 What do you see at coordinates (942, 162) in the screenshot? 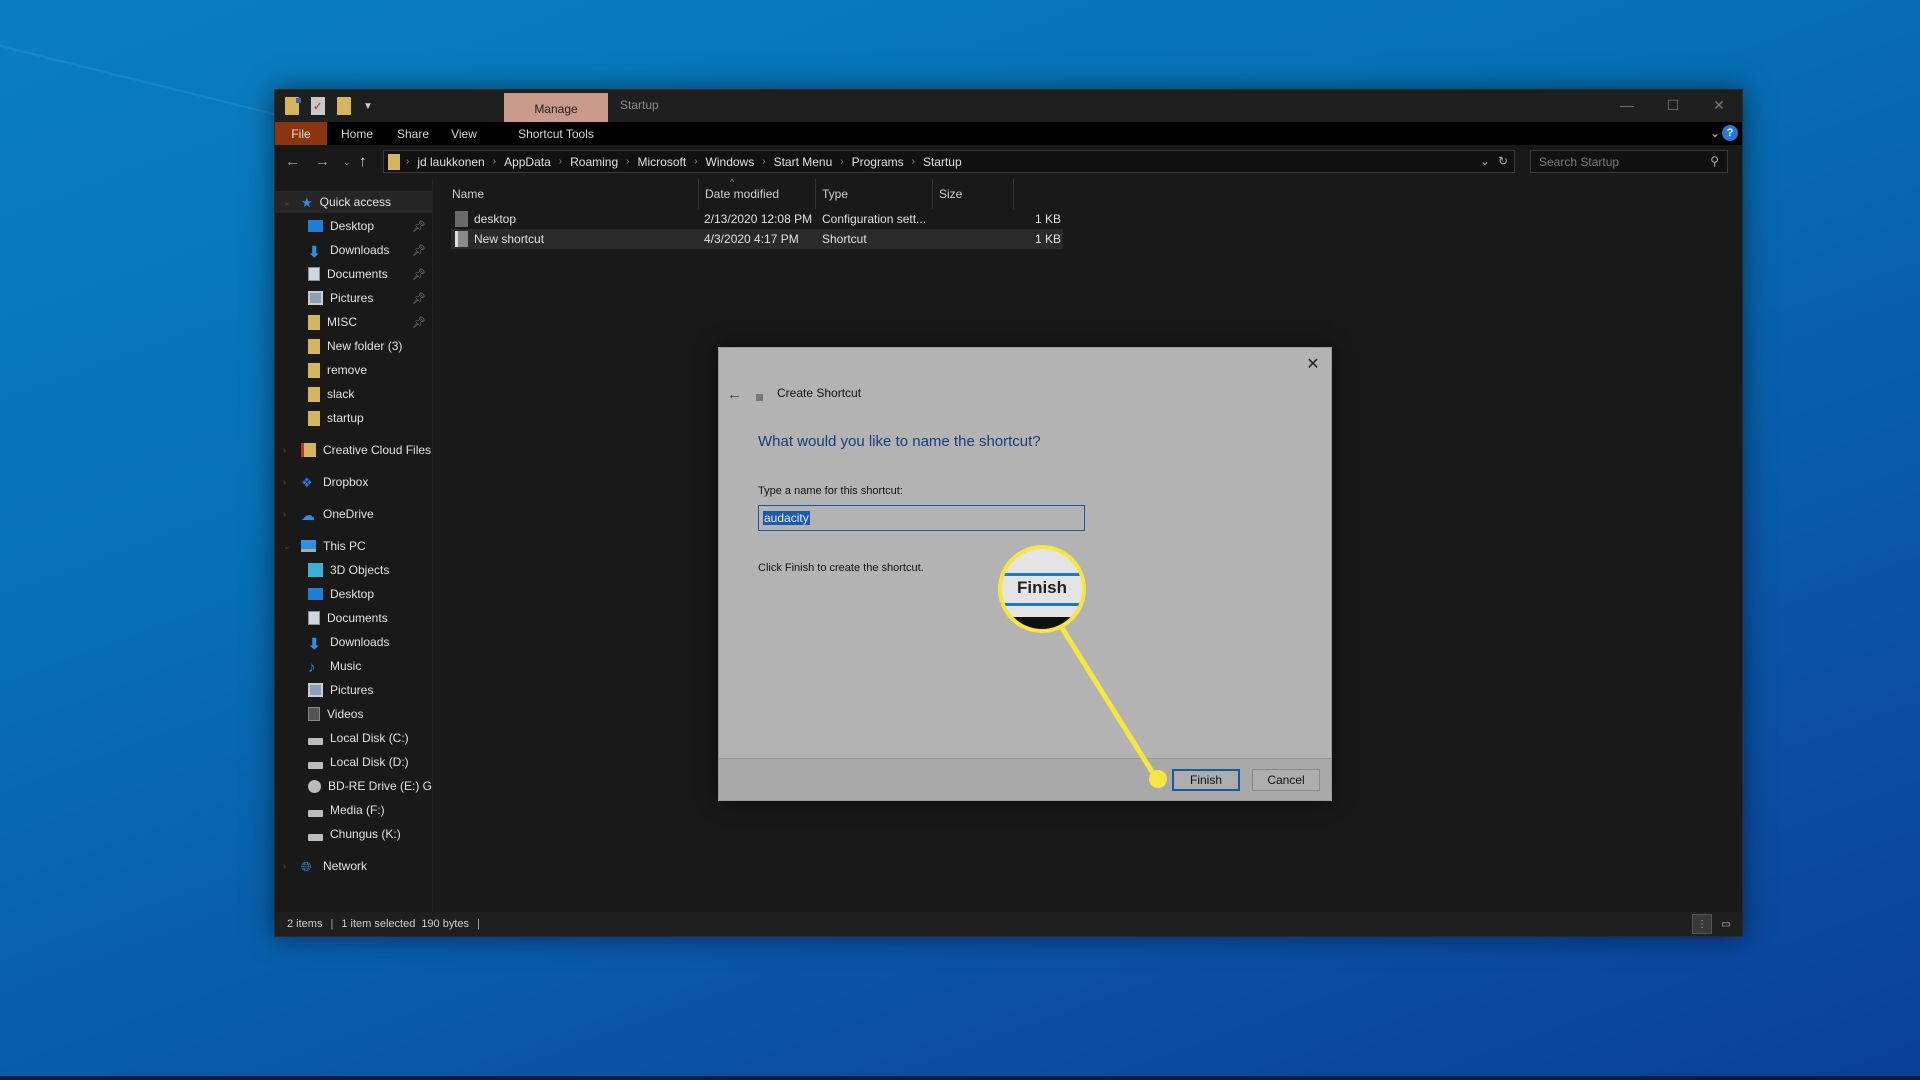
I see `breadcrumb-item: Startup` at bounding box center [942, 162].